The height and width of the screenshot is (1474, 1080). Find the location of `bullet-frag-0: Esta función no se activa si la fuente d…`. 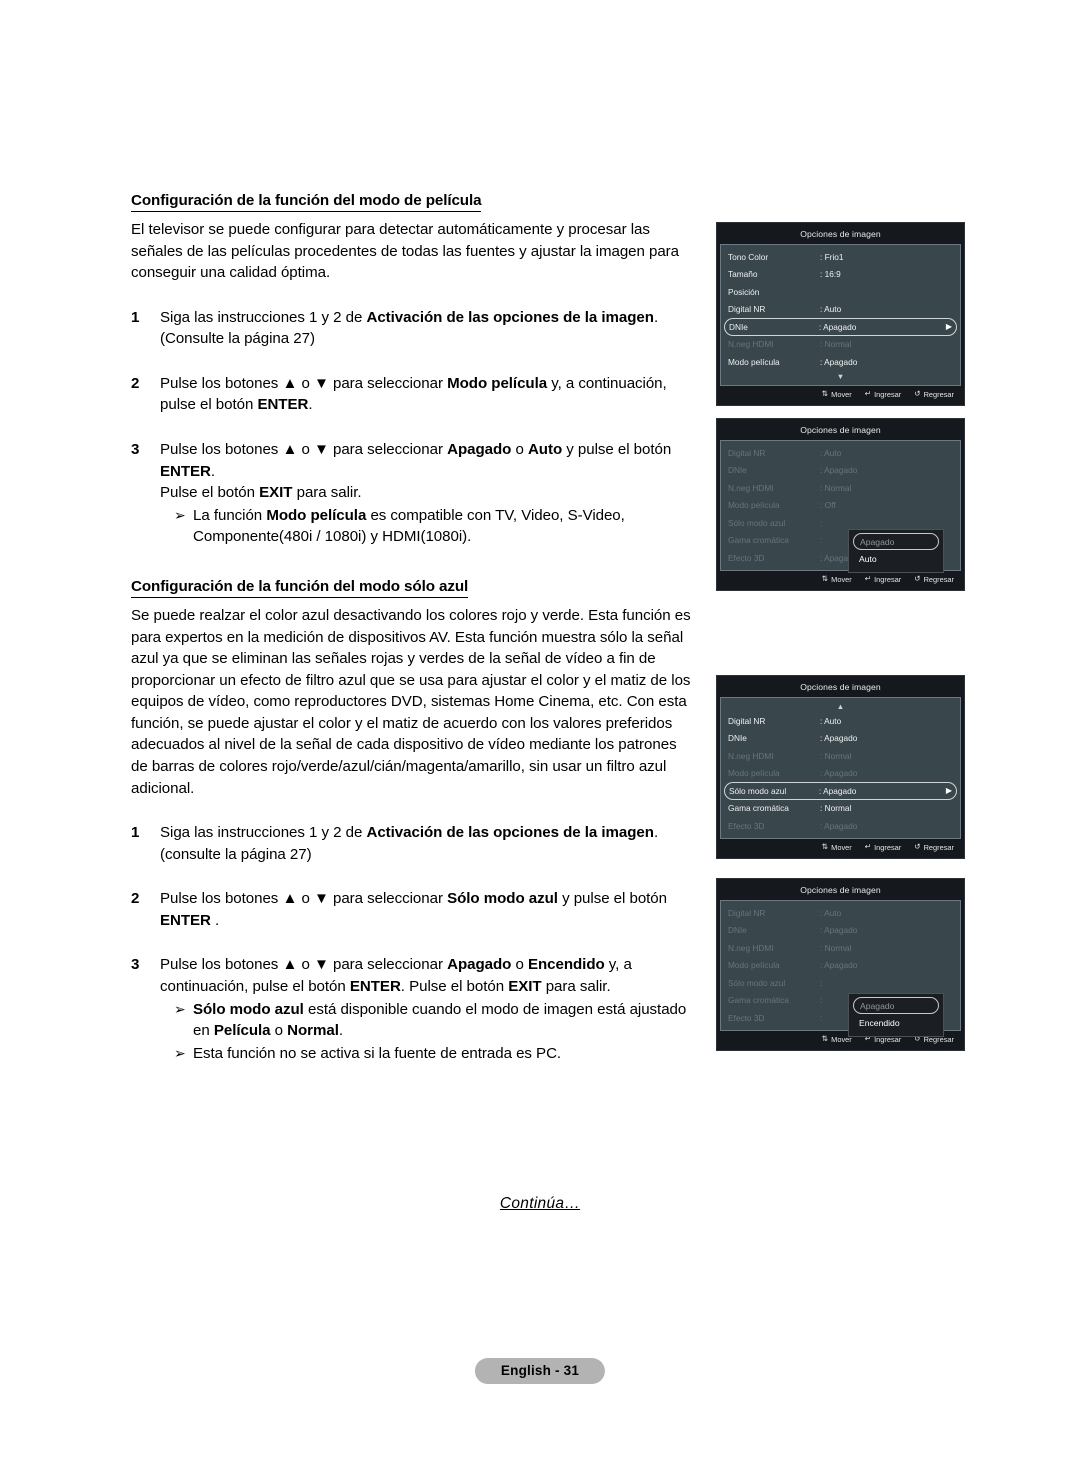

bullet-frag-0: Esta función no se activa si la fuente d… is located at coordinates (377, 1053).